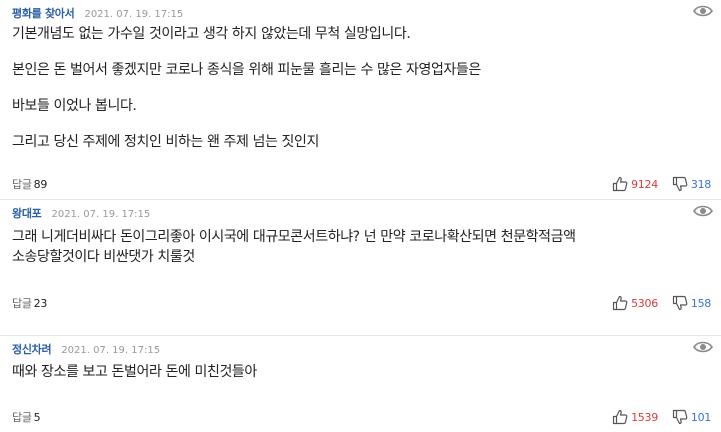 The width and height of the screenshot is (721, 432). I want to click on like-count: 1539, so click(644, 417).